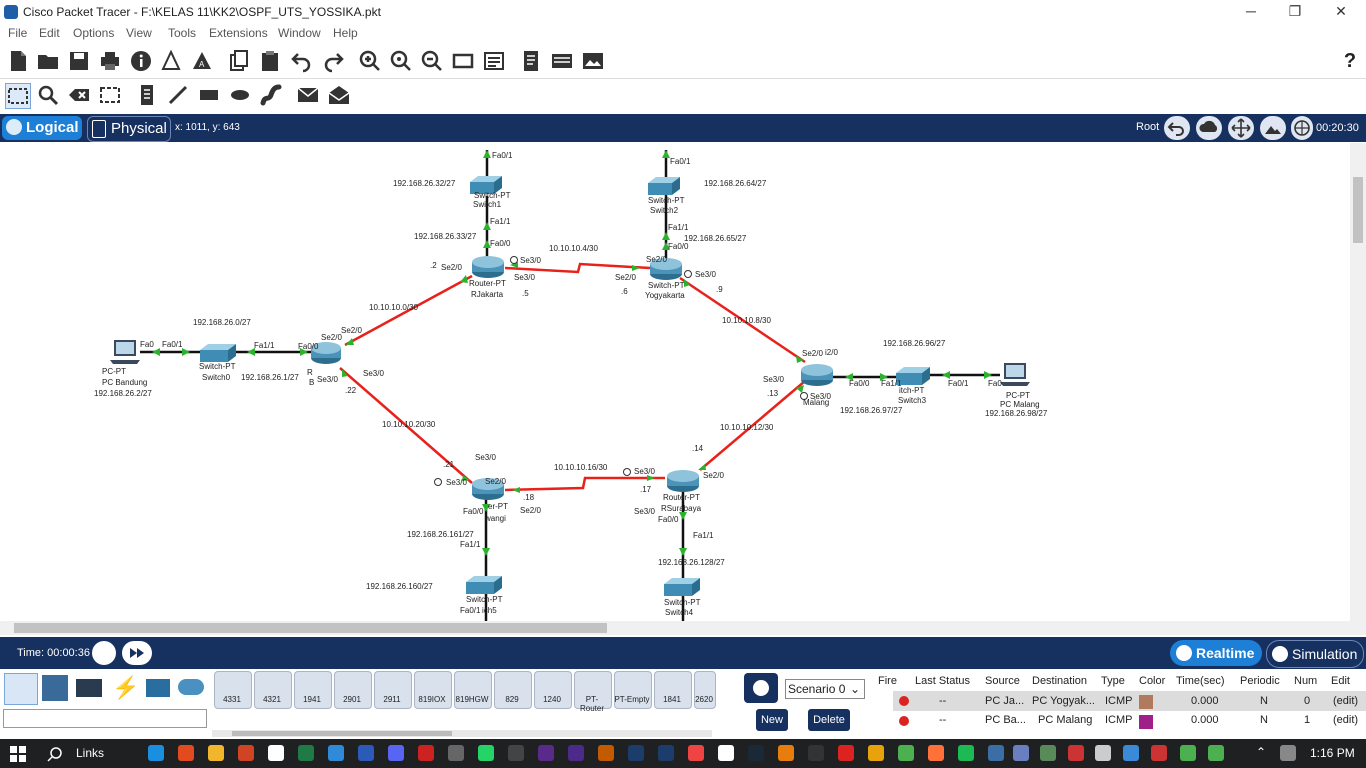 This screenshot has height=768, width=1366. What do you see at coordinates (1350, 62) in the screenshot?
I see `help-icon: ?` at bounding box center [1350, 62].